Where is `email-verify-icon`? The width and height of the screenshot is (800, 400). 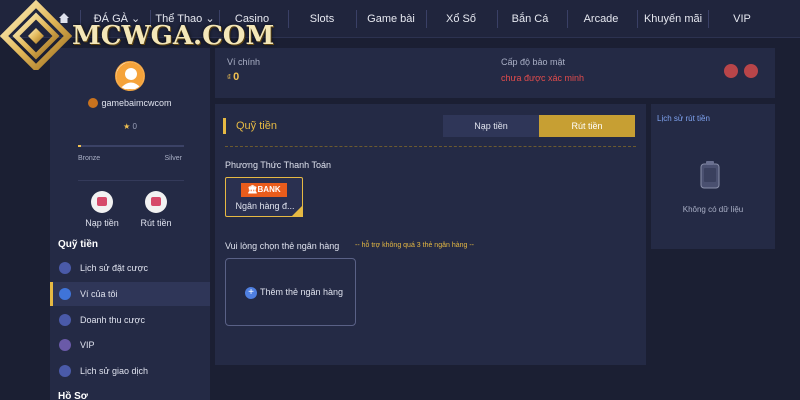 email-verify-icon is located at coordinates (731, 71).